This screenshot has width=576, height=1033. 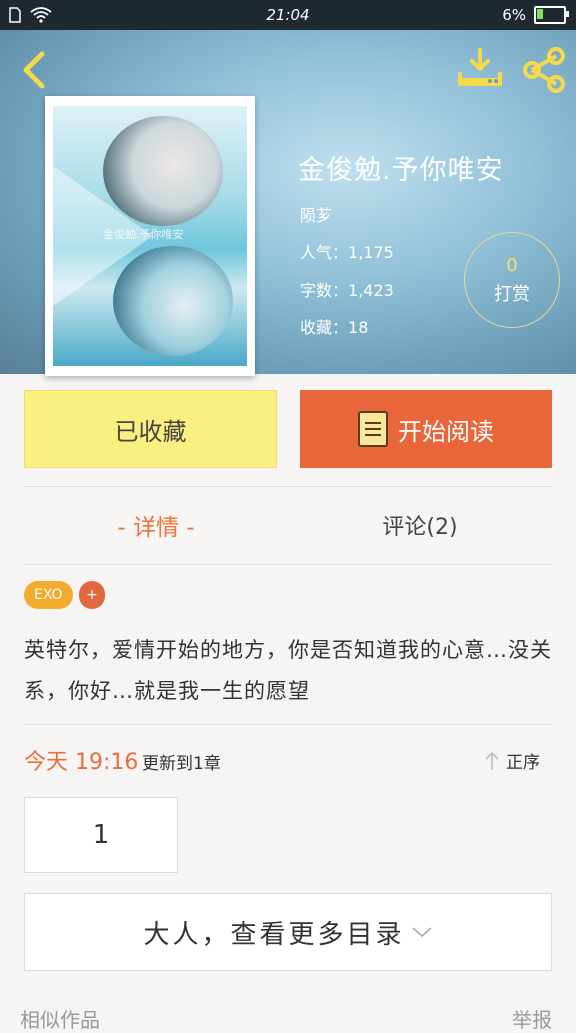 What do you see at coordinates (523, 763) in the screenshot?
I see `sort-order-label: 正序` at bounding box center [523, 763].